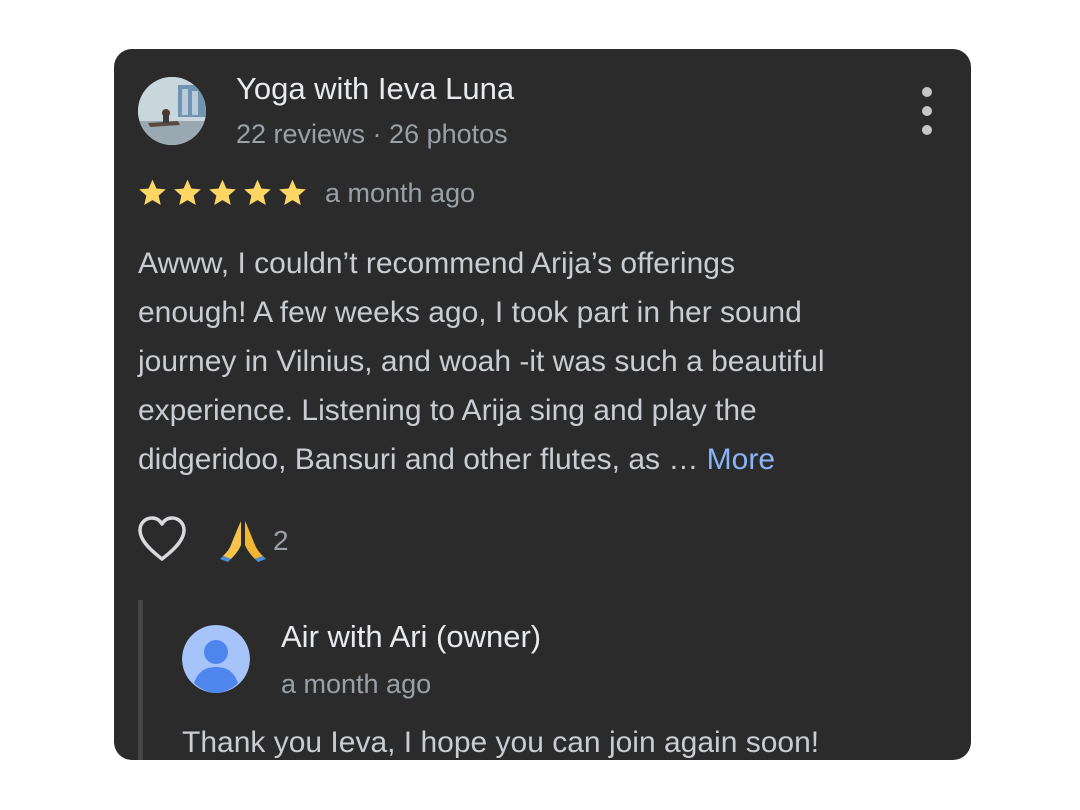  What do you see at coordinates (162, 539) in the screenshot?
I see `heart-outline-icon` at bounding box center [162, 539].